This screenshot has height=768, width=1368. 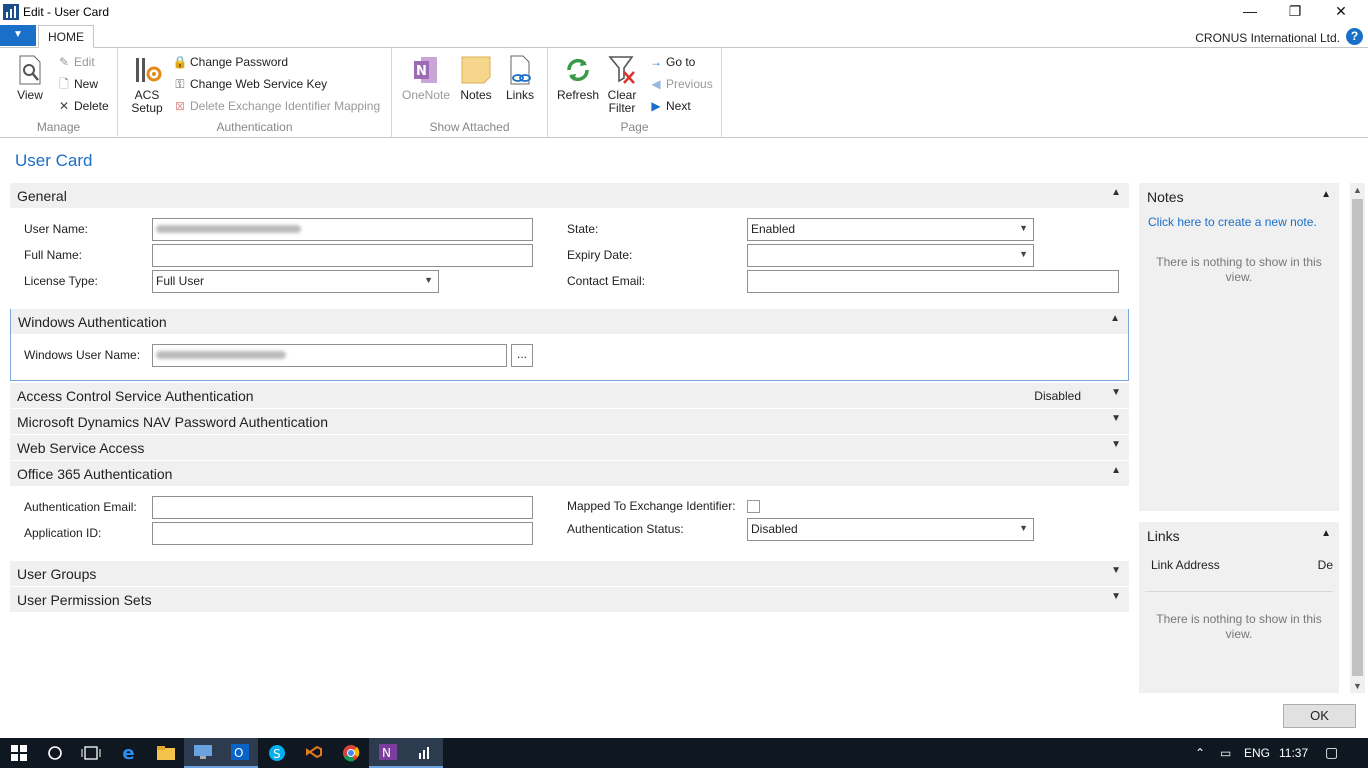 What do you see at coordinates (578, 78) in the screenshot?
I see `refresh-button: Refresh` at bounding box center [578, 78].